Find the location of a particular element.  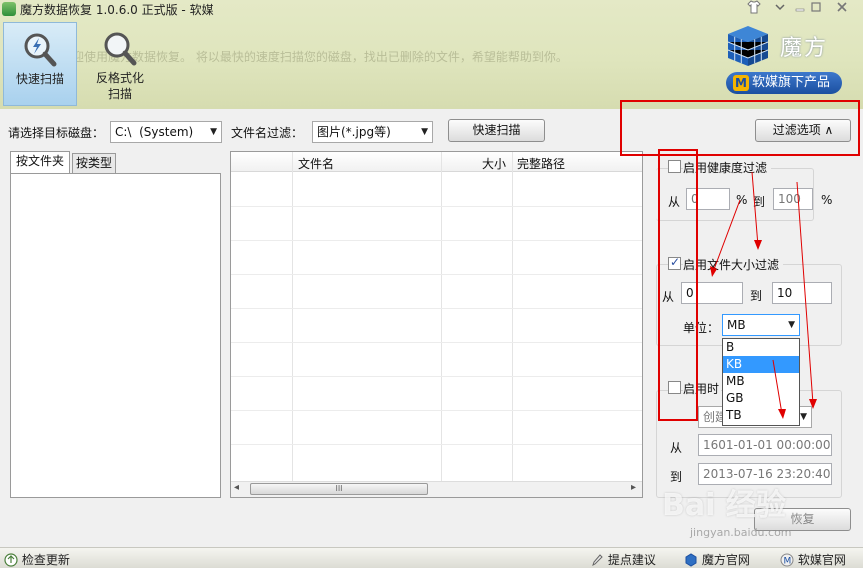

mofang-site-label: 魔方官网 is located at coordinates (725, 560).